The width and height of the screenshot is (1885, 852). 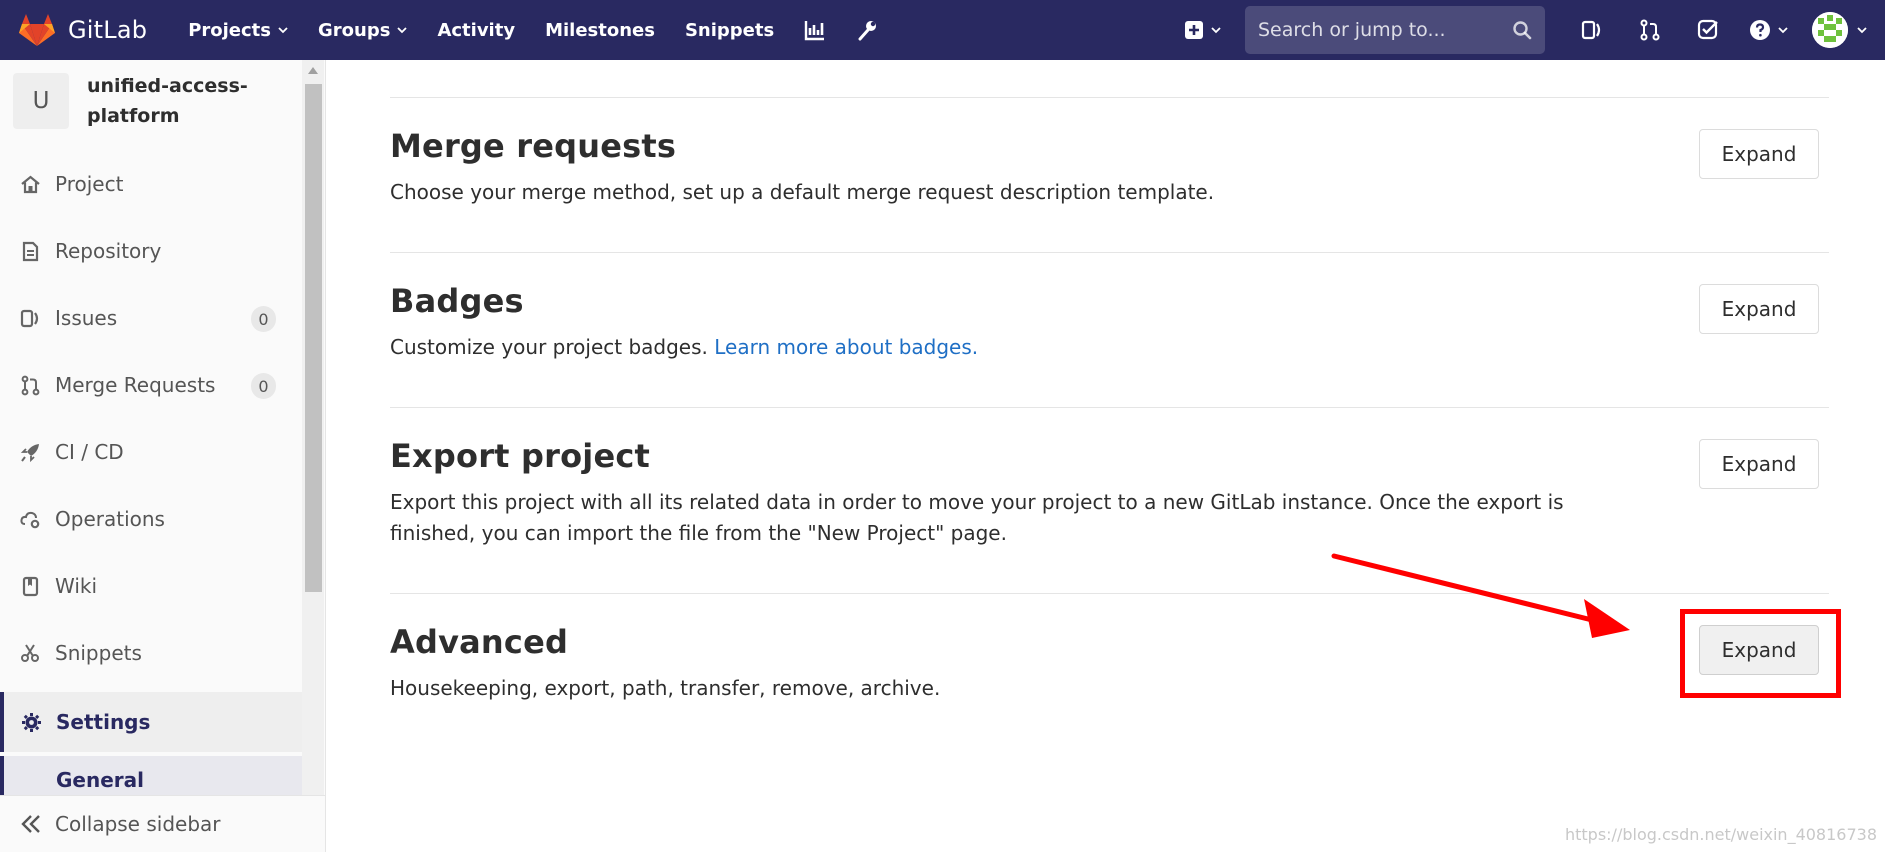 I want to click on chart-icon, so click(x=815, y=31).